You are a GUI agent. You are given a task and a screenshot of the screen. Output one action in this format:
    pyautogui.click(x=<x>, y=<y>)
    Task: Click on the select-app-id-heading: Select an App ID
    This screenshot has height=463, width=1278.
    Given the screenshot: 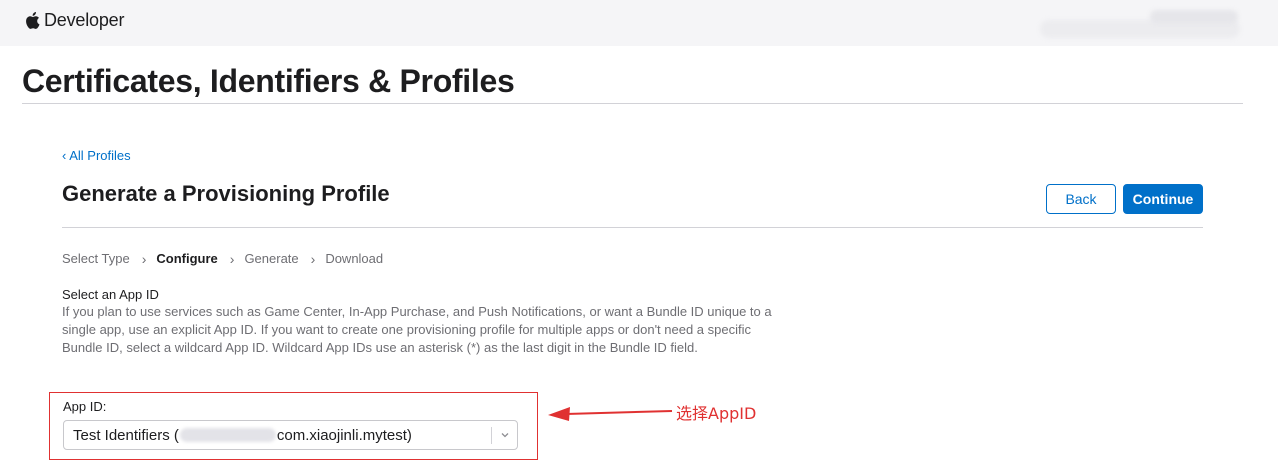 What is the action you would take?
    pyautogui.click(x=110, y=294)
    